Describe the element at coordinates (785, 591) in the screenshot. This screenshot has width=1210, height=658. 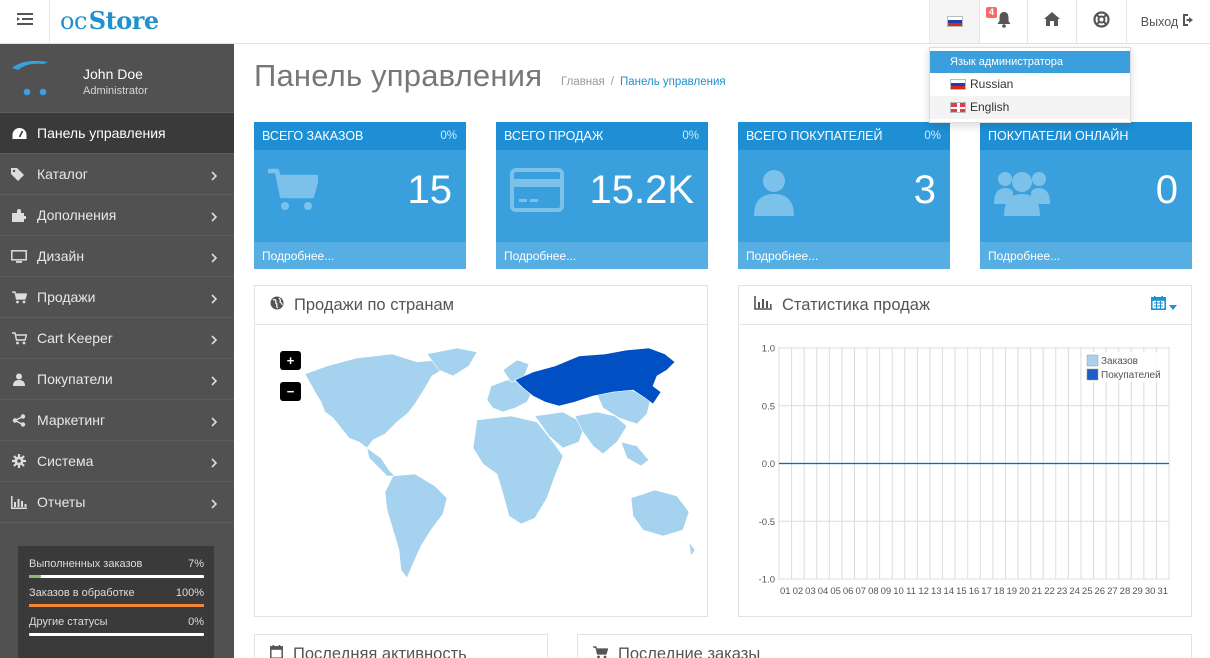
I see `chart-x-tick-label: 01` at that location.